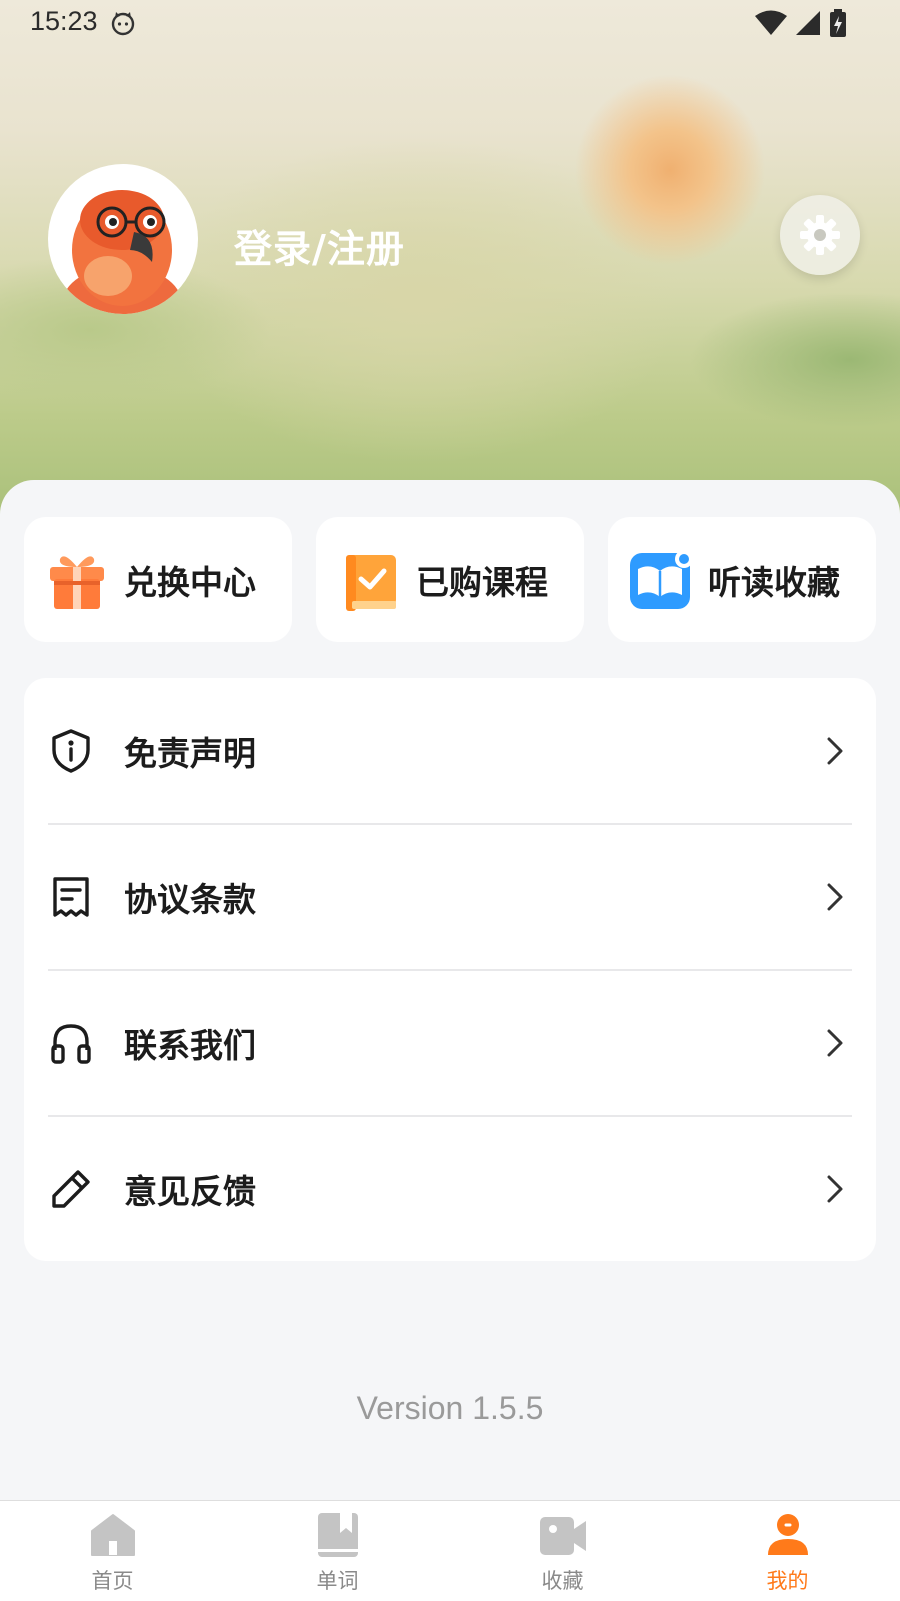  What do you see at coordinates (450, 897) in the screenshot?
I see `menu-item-terms: 协议条款` at bounding box center [450, 897].